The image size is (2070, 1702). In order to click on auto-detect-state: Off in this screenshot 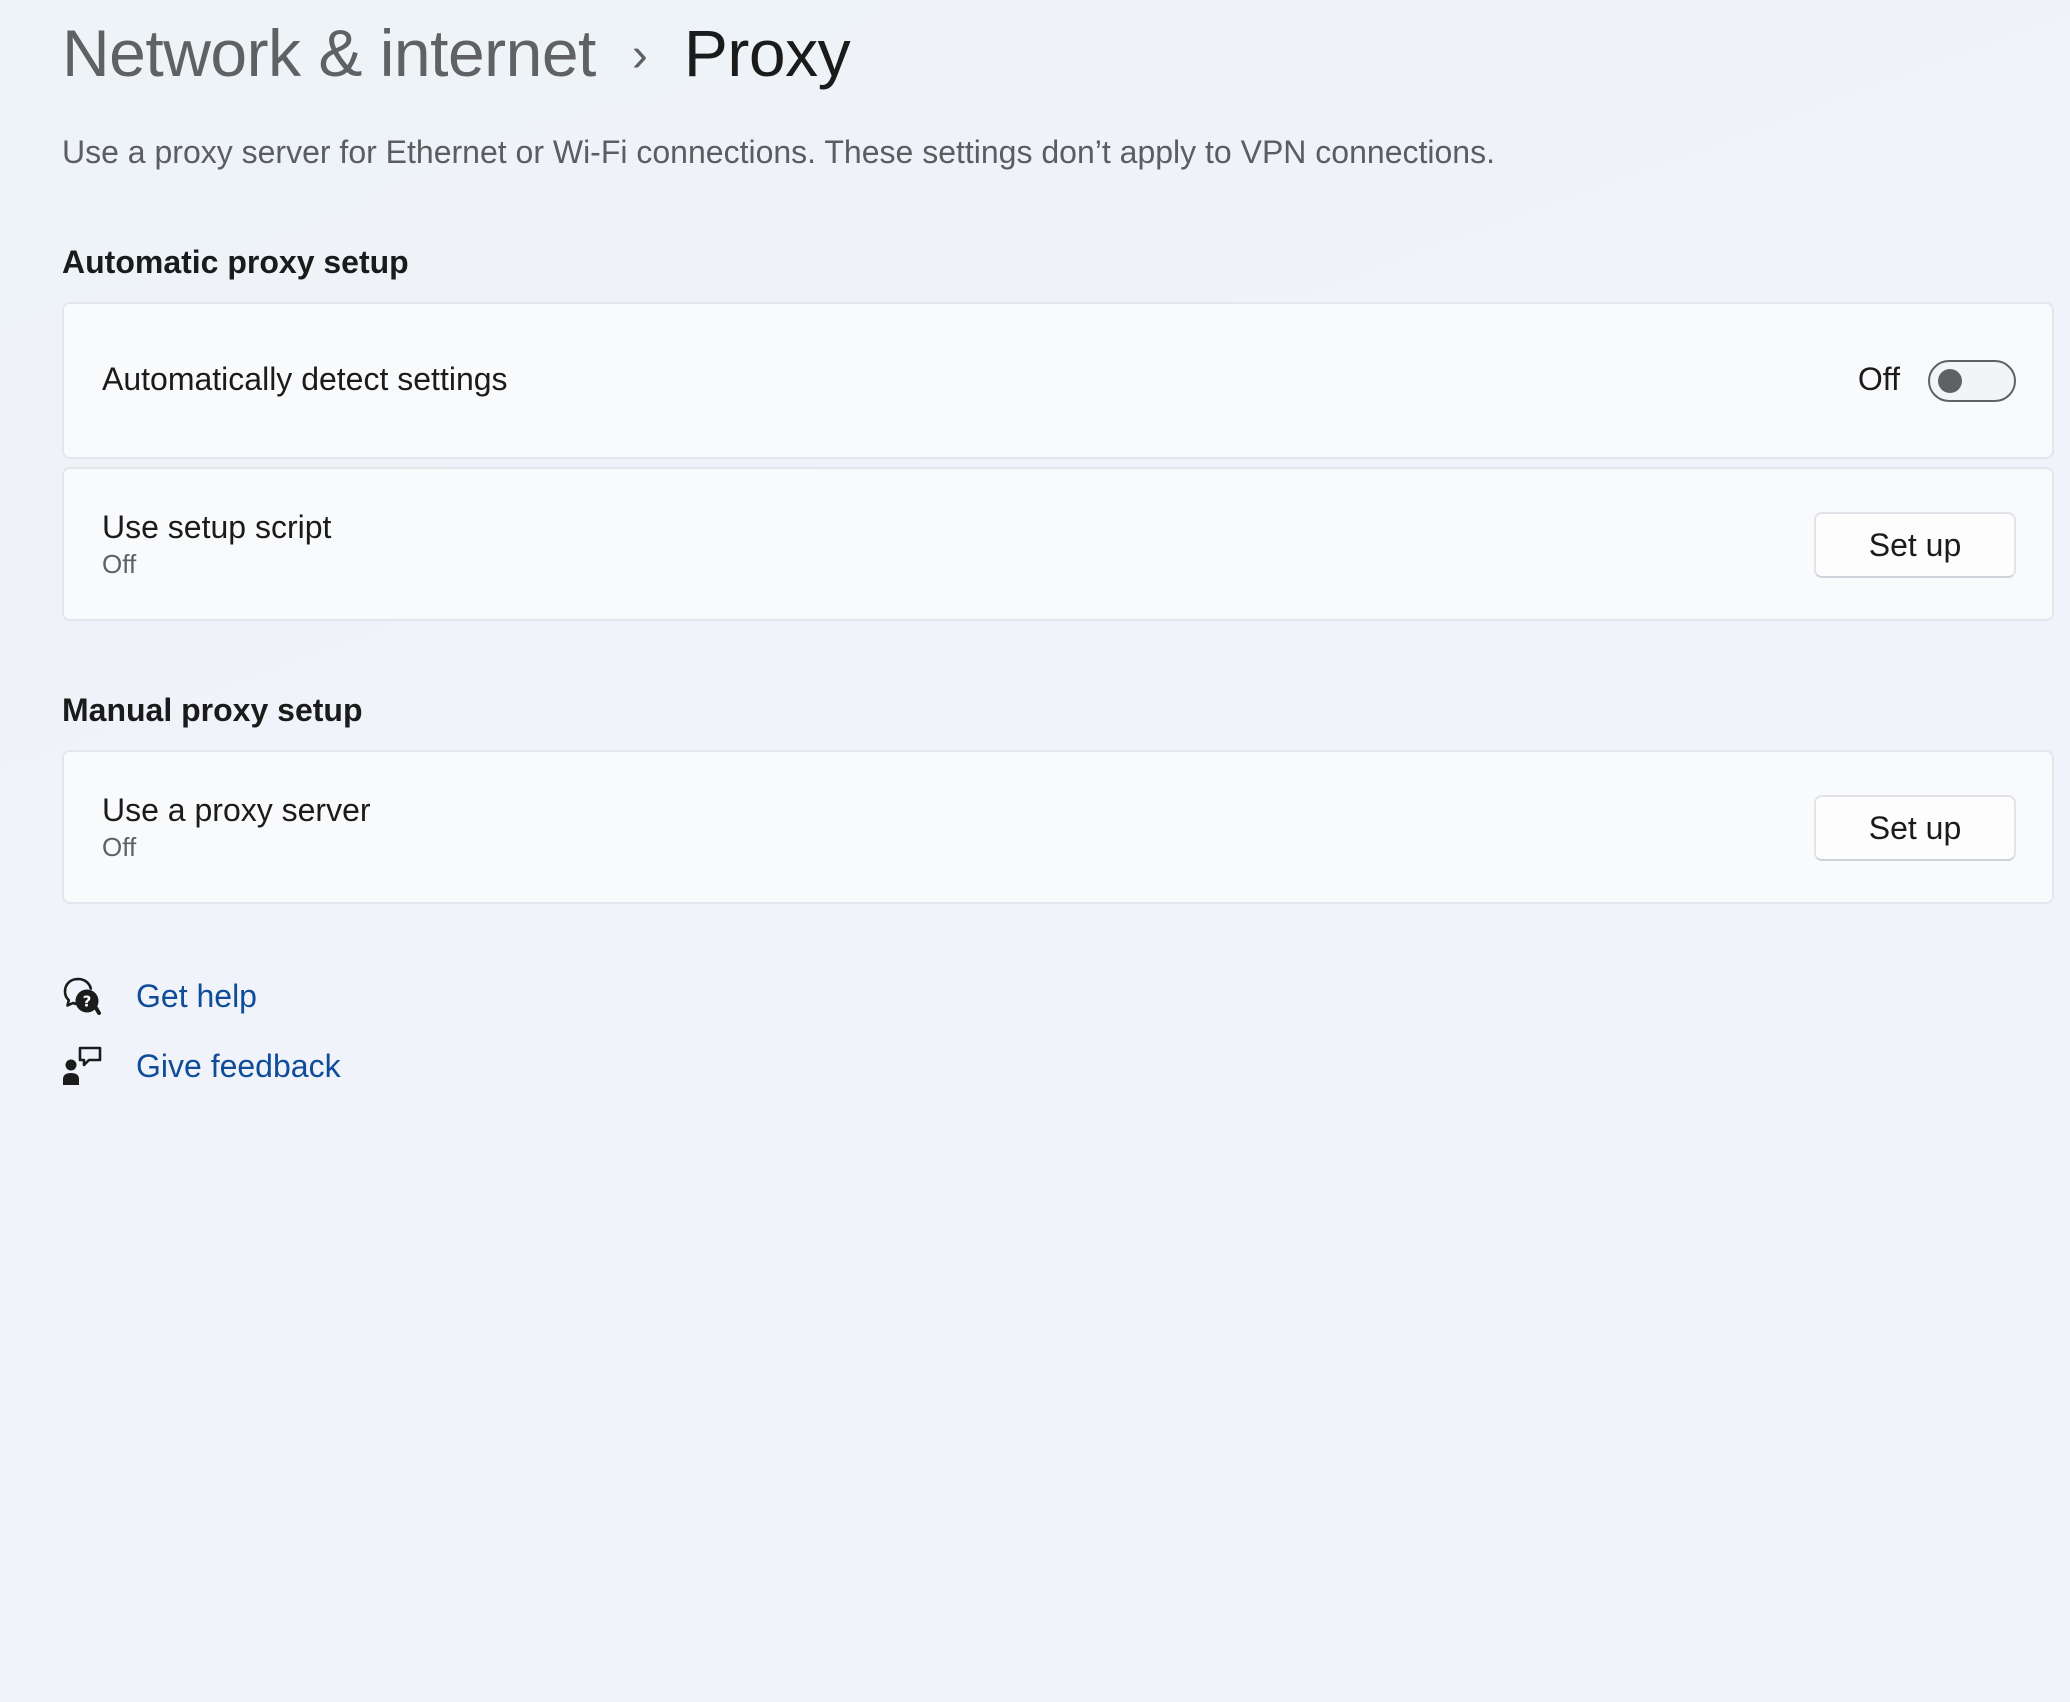, I will do `click(1878, 379)`.